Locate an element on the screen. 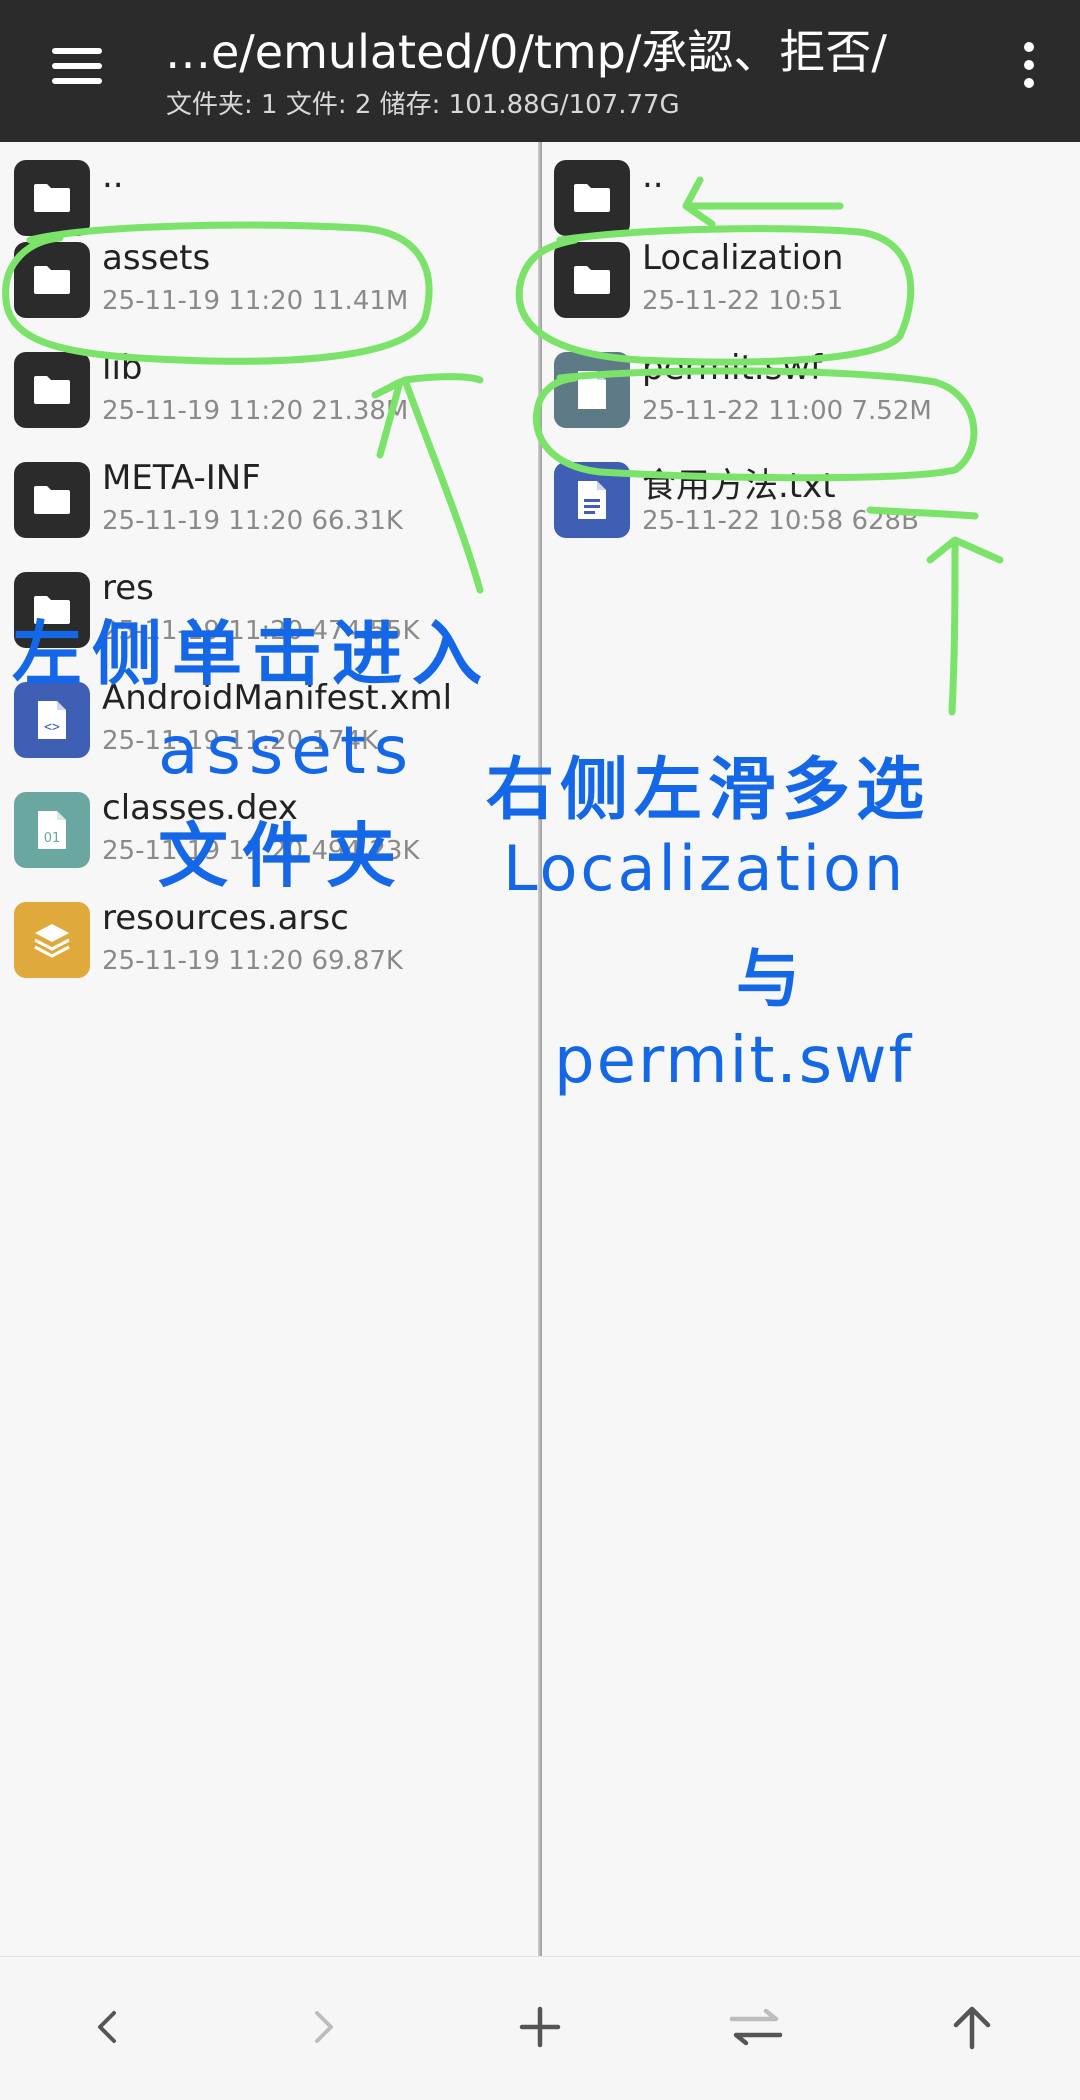  annotation-right-line3: 与 is located at coordinates (768, 980).